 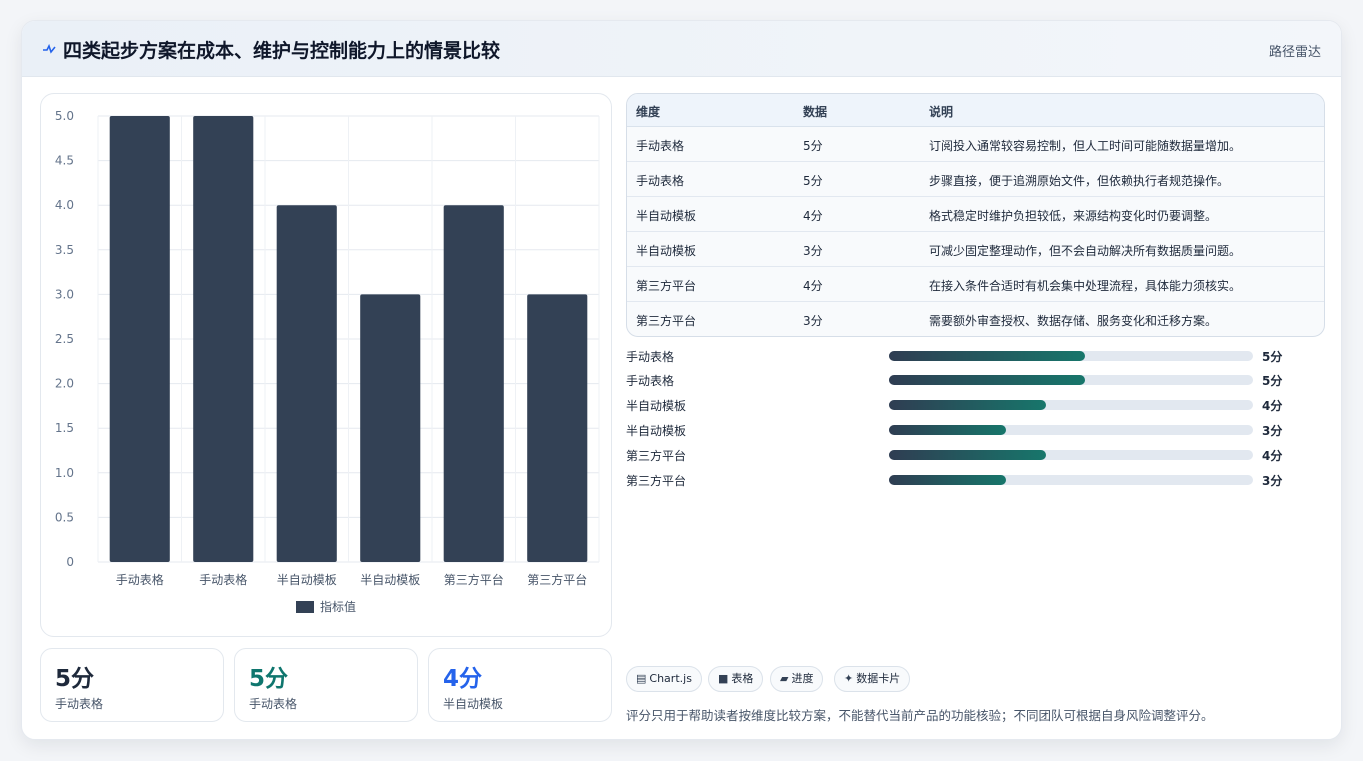 I want to click on sparkle-icon: ✦, so click(x=849, y=678).